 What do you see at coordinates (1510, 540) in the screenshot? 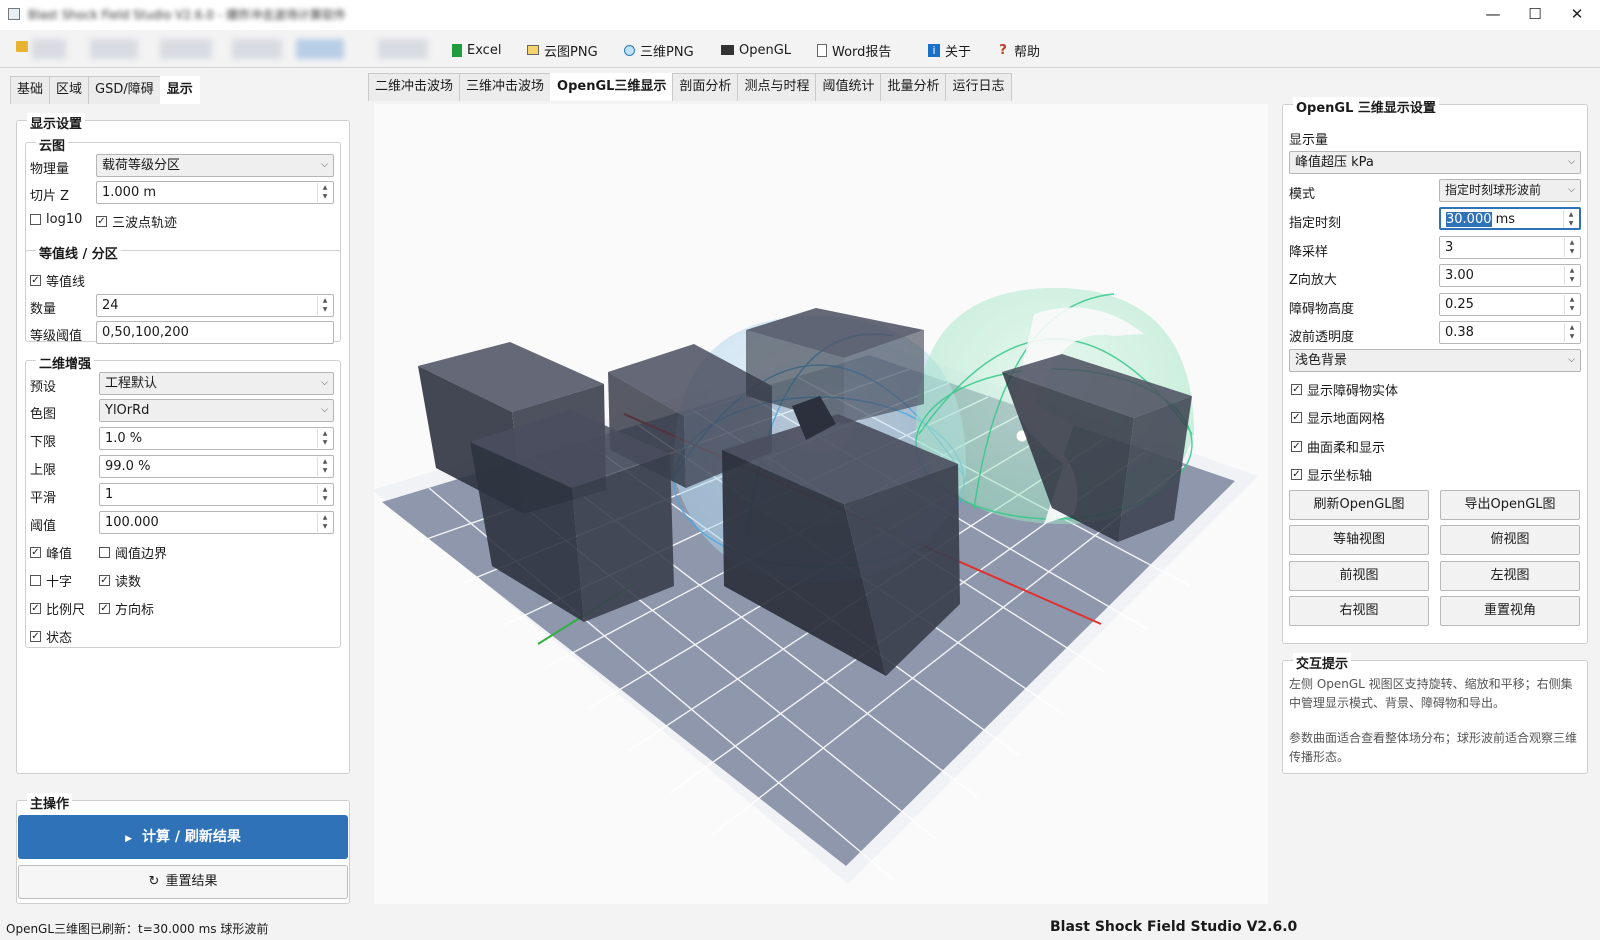
I see `top-view-button: 俯视图` at bounding box center [1510, 540].